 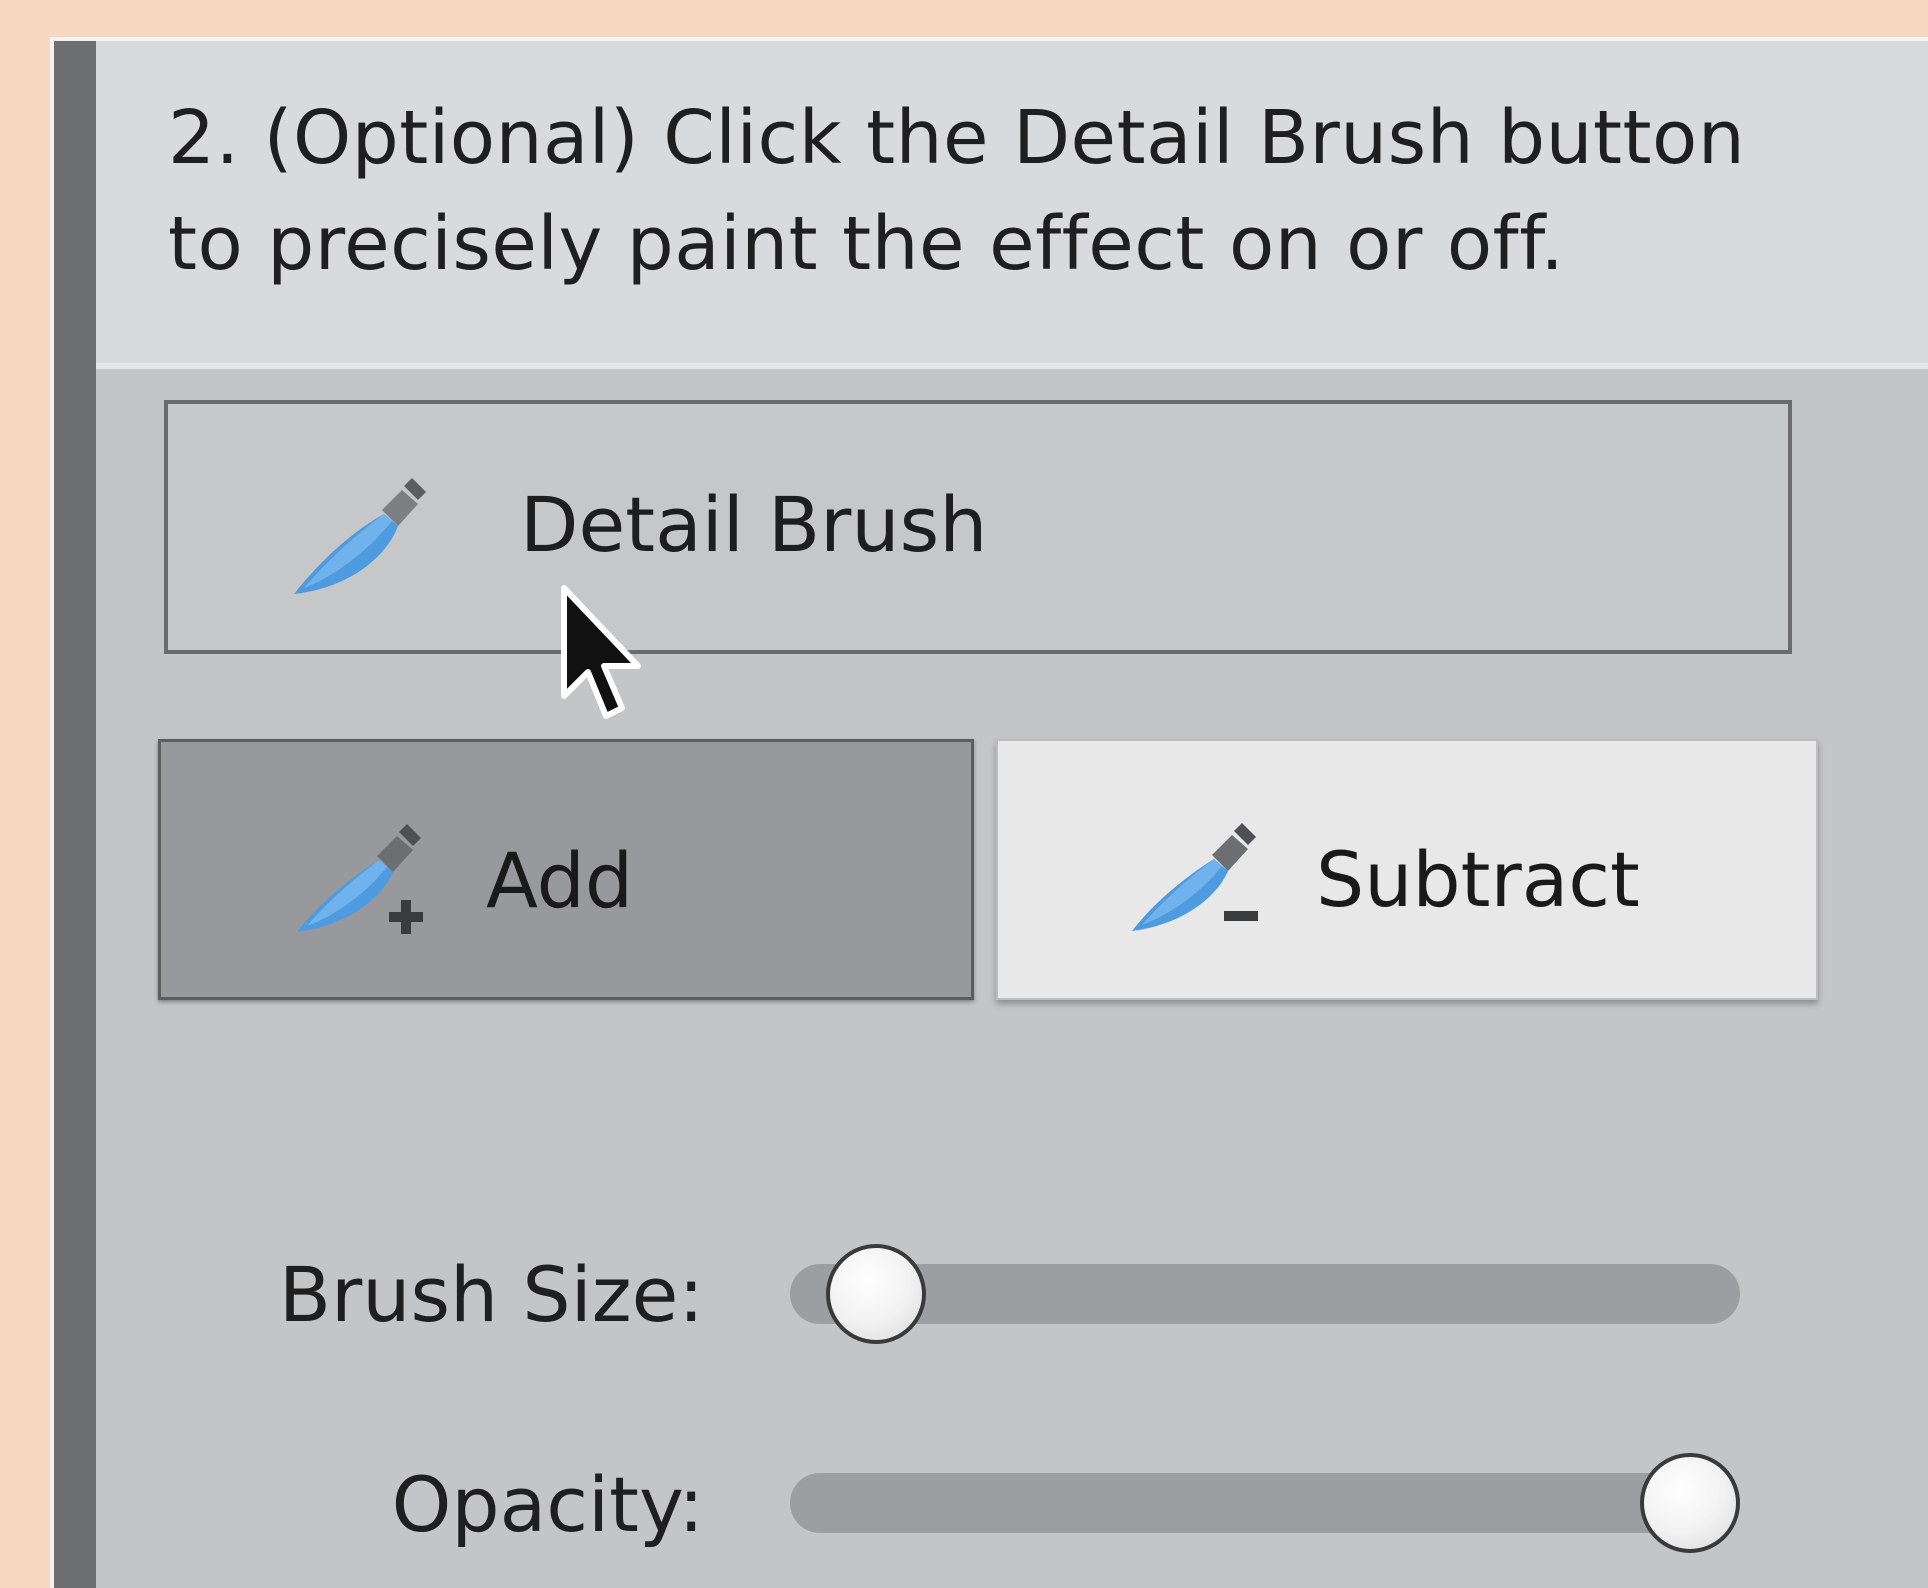 What do you see at coordinates (1690, 1503) in the screenshot?
I see `opacity-slider-thumb` at bounding box center [1690, 1503].